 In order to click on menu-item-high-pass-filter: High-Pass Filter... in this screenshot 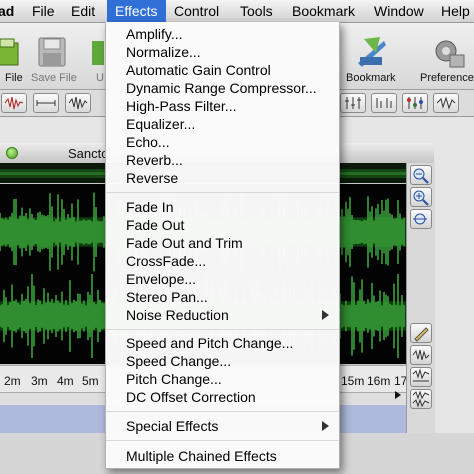, I will do `click(181, 106)`.